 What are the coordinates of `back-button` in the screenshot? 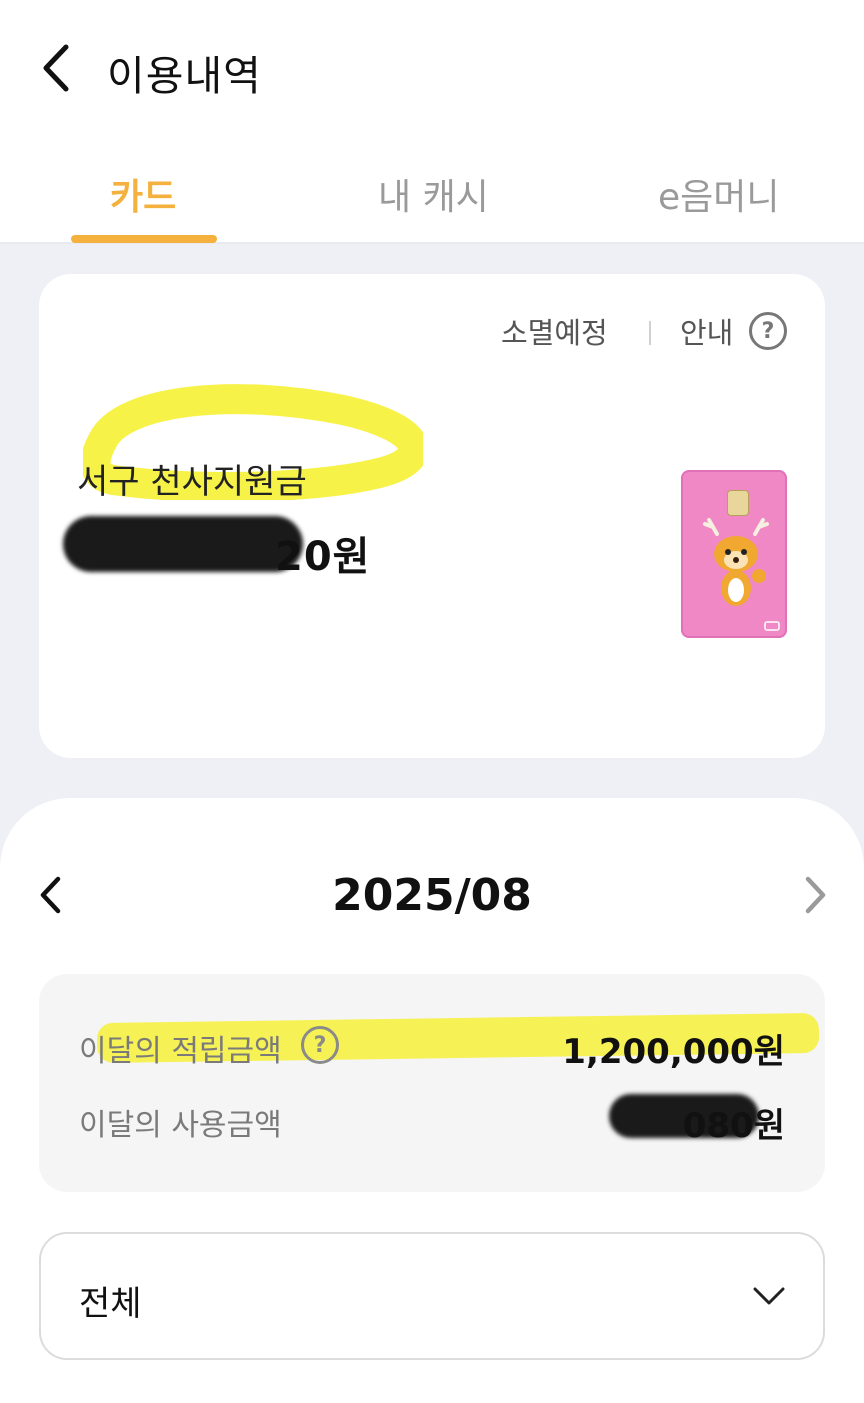 It's located at (55, 68).